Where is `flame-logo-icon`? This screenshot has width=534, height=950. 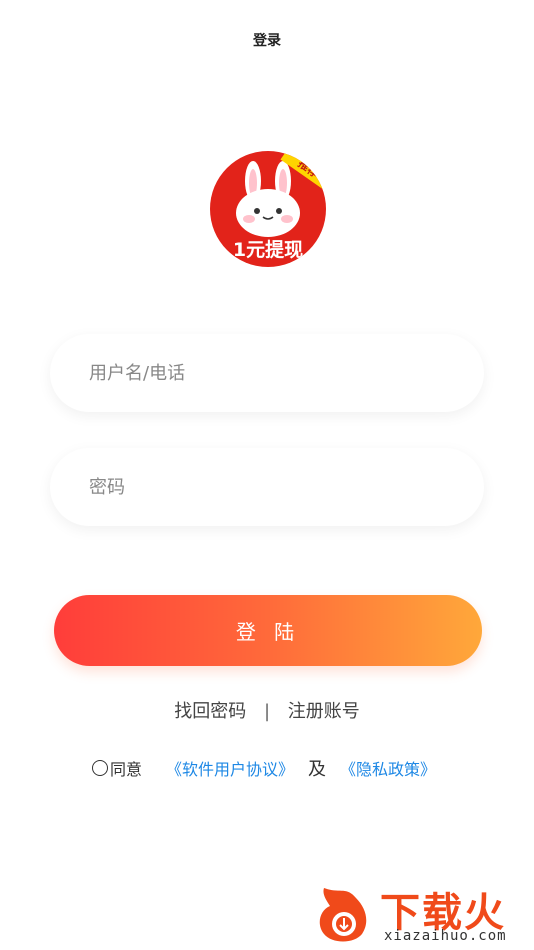 flame-logo-icon is located at coordinates (343, 915).